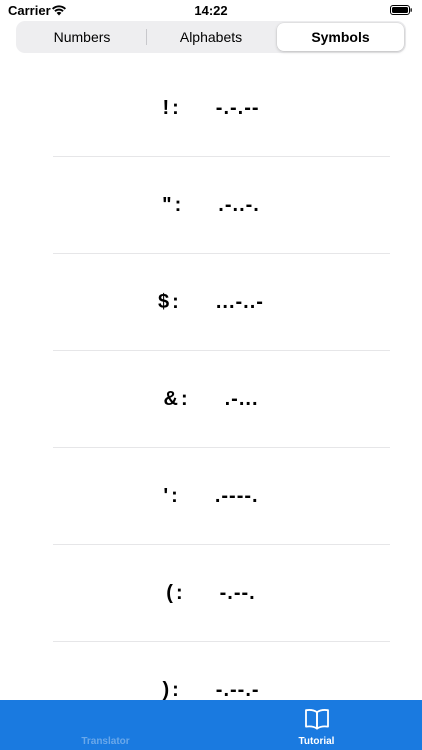 The height and width of the screenshot is (750, 422). What do you see at coordinates (105, 741) in the screenshot?
I see `tab-translator-label: Translator` at bounding box center [105, 741].